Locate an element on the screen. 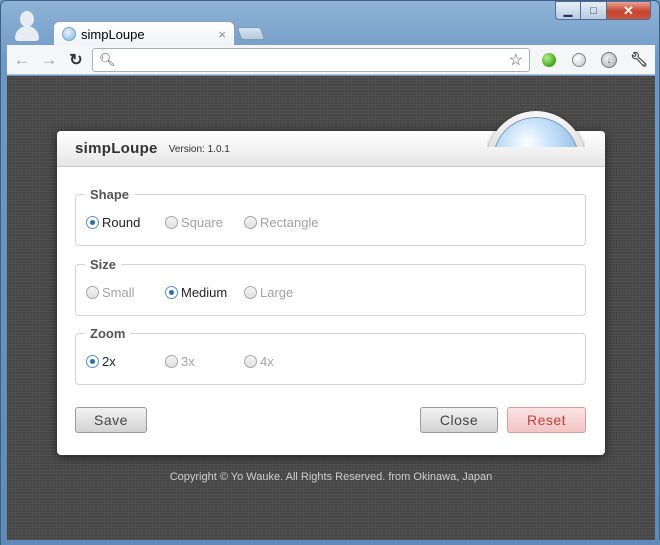  size-option-large: Large is located at coordinates (268, 292).